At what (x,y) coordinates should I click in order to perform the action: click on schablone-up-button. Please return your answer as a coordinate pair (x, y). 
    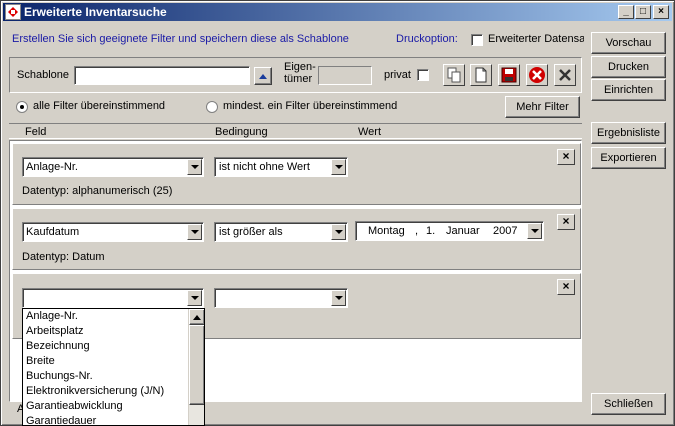
    Looking at the image, I should click on (263, 76).